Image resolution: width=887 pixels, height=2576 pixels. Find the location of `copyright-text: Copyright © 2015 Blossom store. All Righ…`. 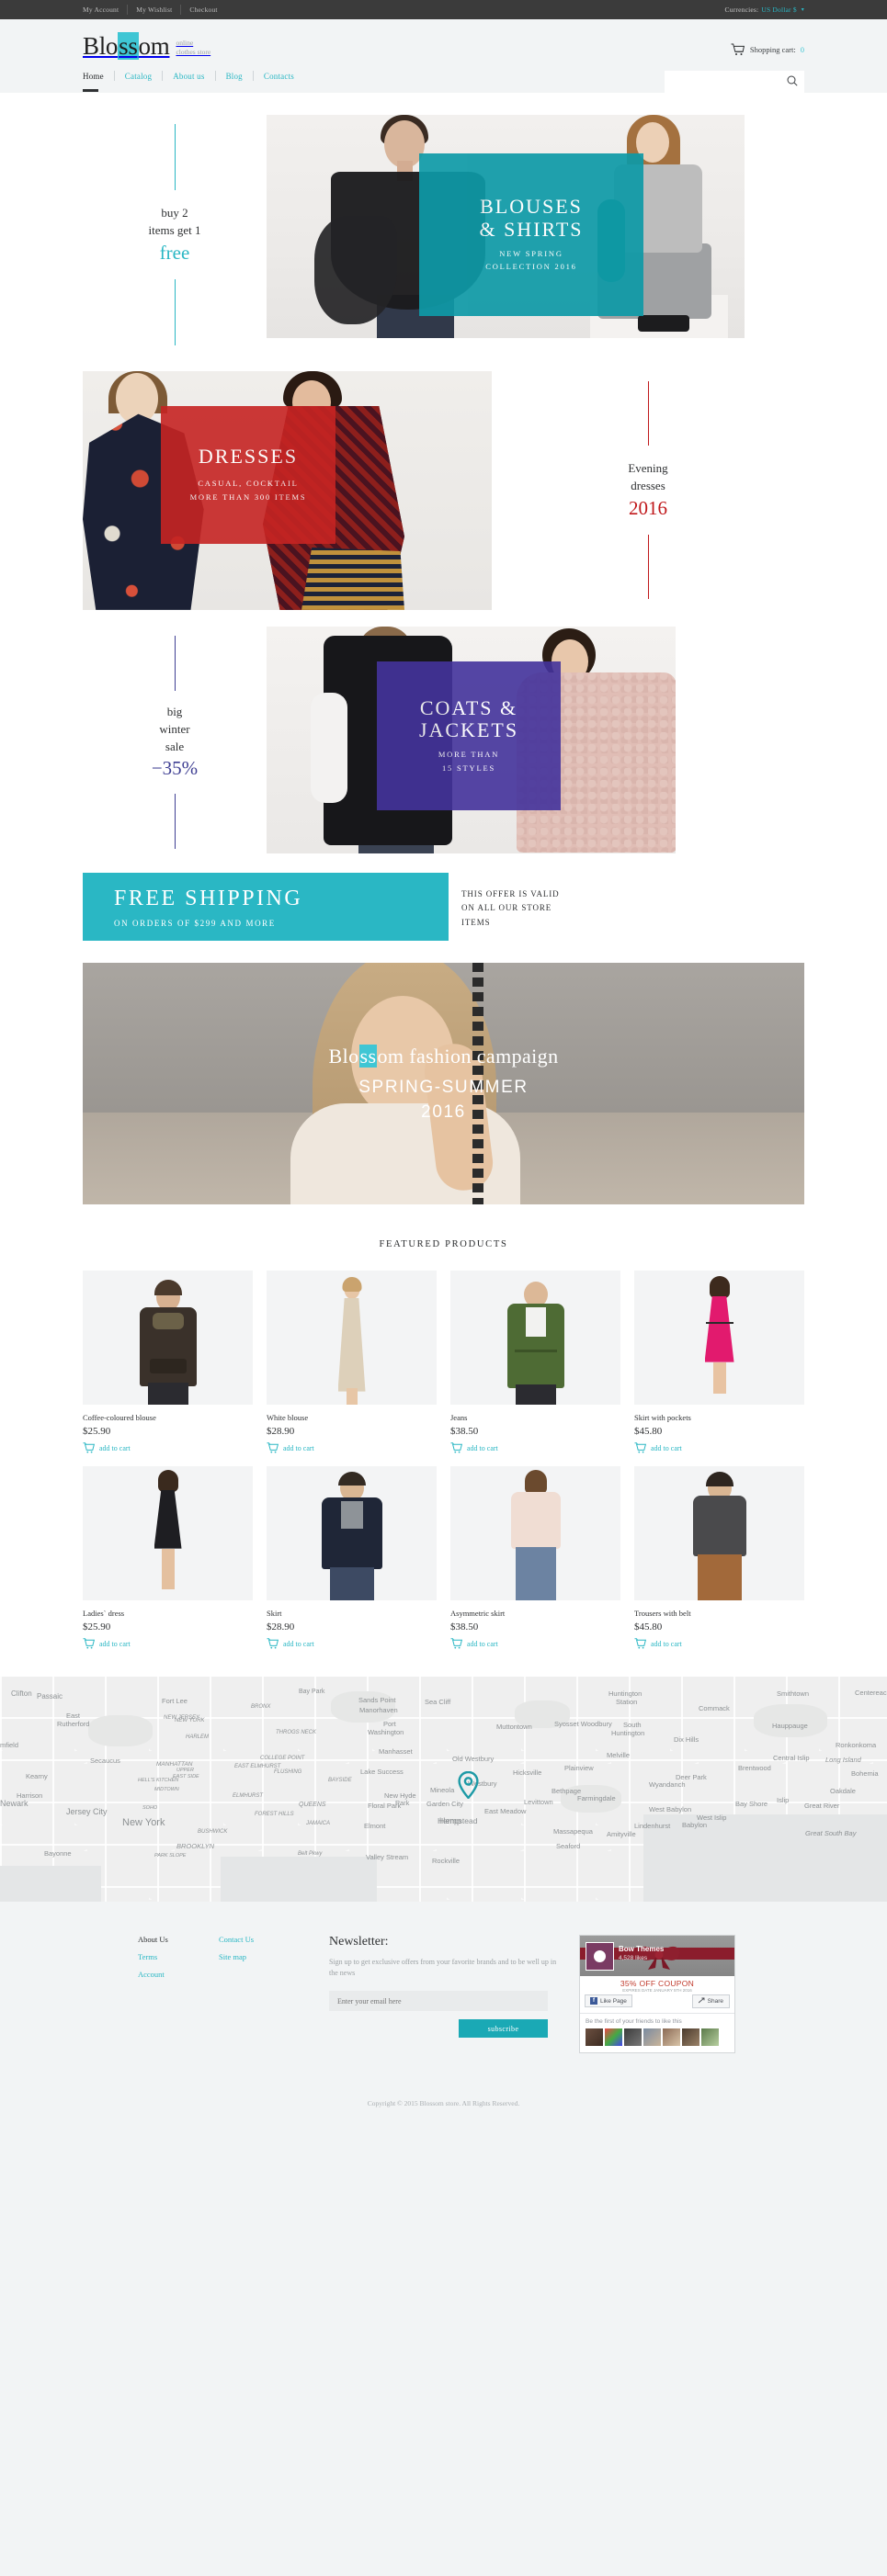

copyright-text: Copyright © 2015 Blossom store. All Righ… is located at coordinates (443, 2102).